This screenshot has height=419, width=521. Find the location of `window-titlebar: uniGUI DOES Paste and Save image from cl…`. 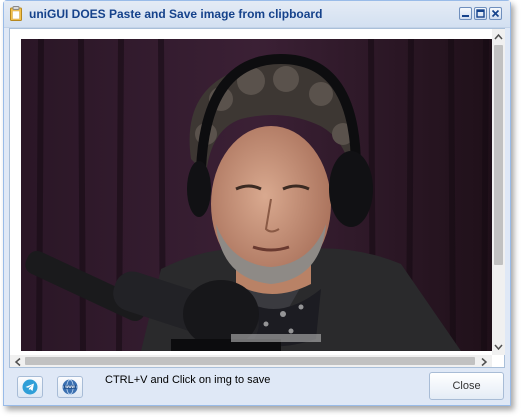

window-titlebar: uniGUI DOES Paste and Save image from cl… is located at coordinates (257, 14).